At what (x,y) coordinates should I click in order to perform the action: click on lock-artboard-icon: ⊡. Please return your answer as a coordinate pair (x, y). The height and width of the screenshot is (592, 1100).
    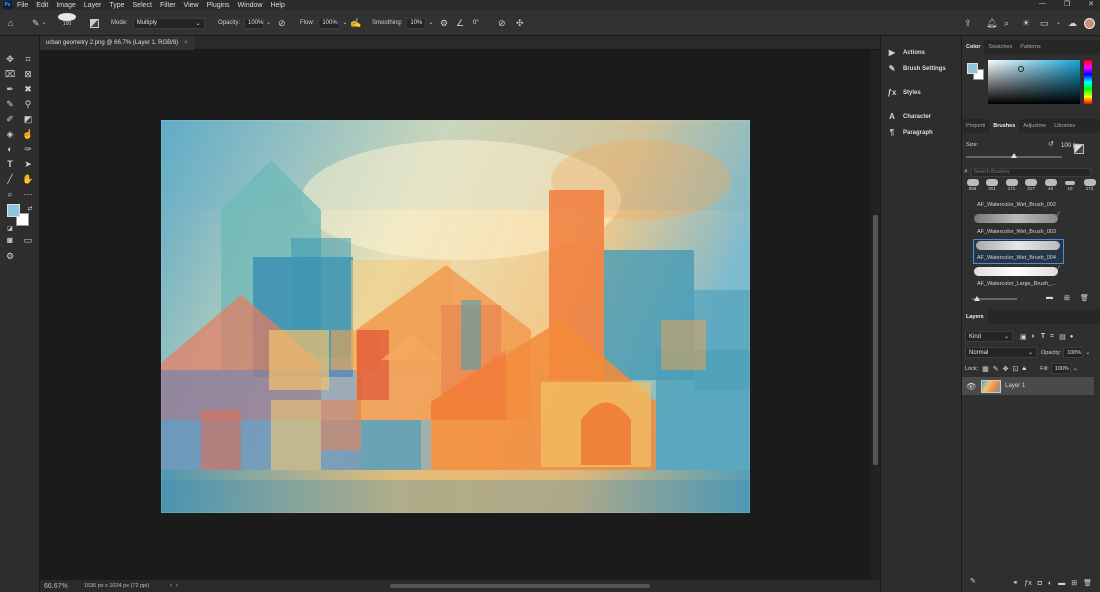
    Looking at the image, I should click on (1016, 369).